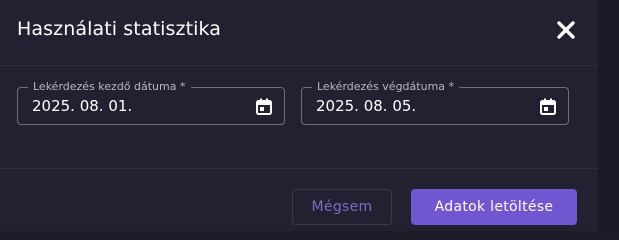 The image size is (619, 240). What do you see at coordinates (109, 87) in the screenshot?
I see `start-date-label: Lekérdezés kezdő dátuma *` at bounding box center [109, 87].